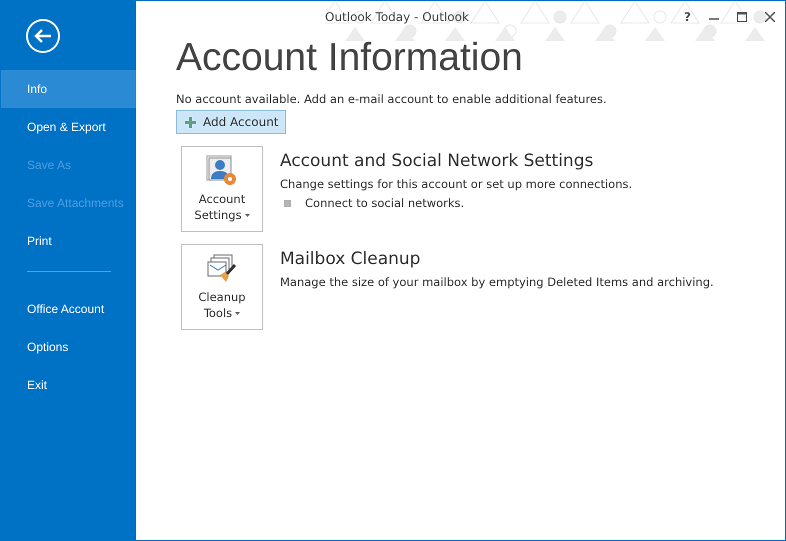 This screenshot has width=786, height=541. I want to click on sidebar-item: Print, so click(68, 241).